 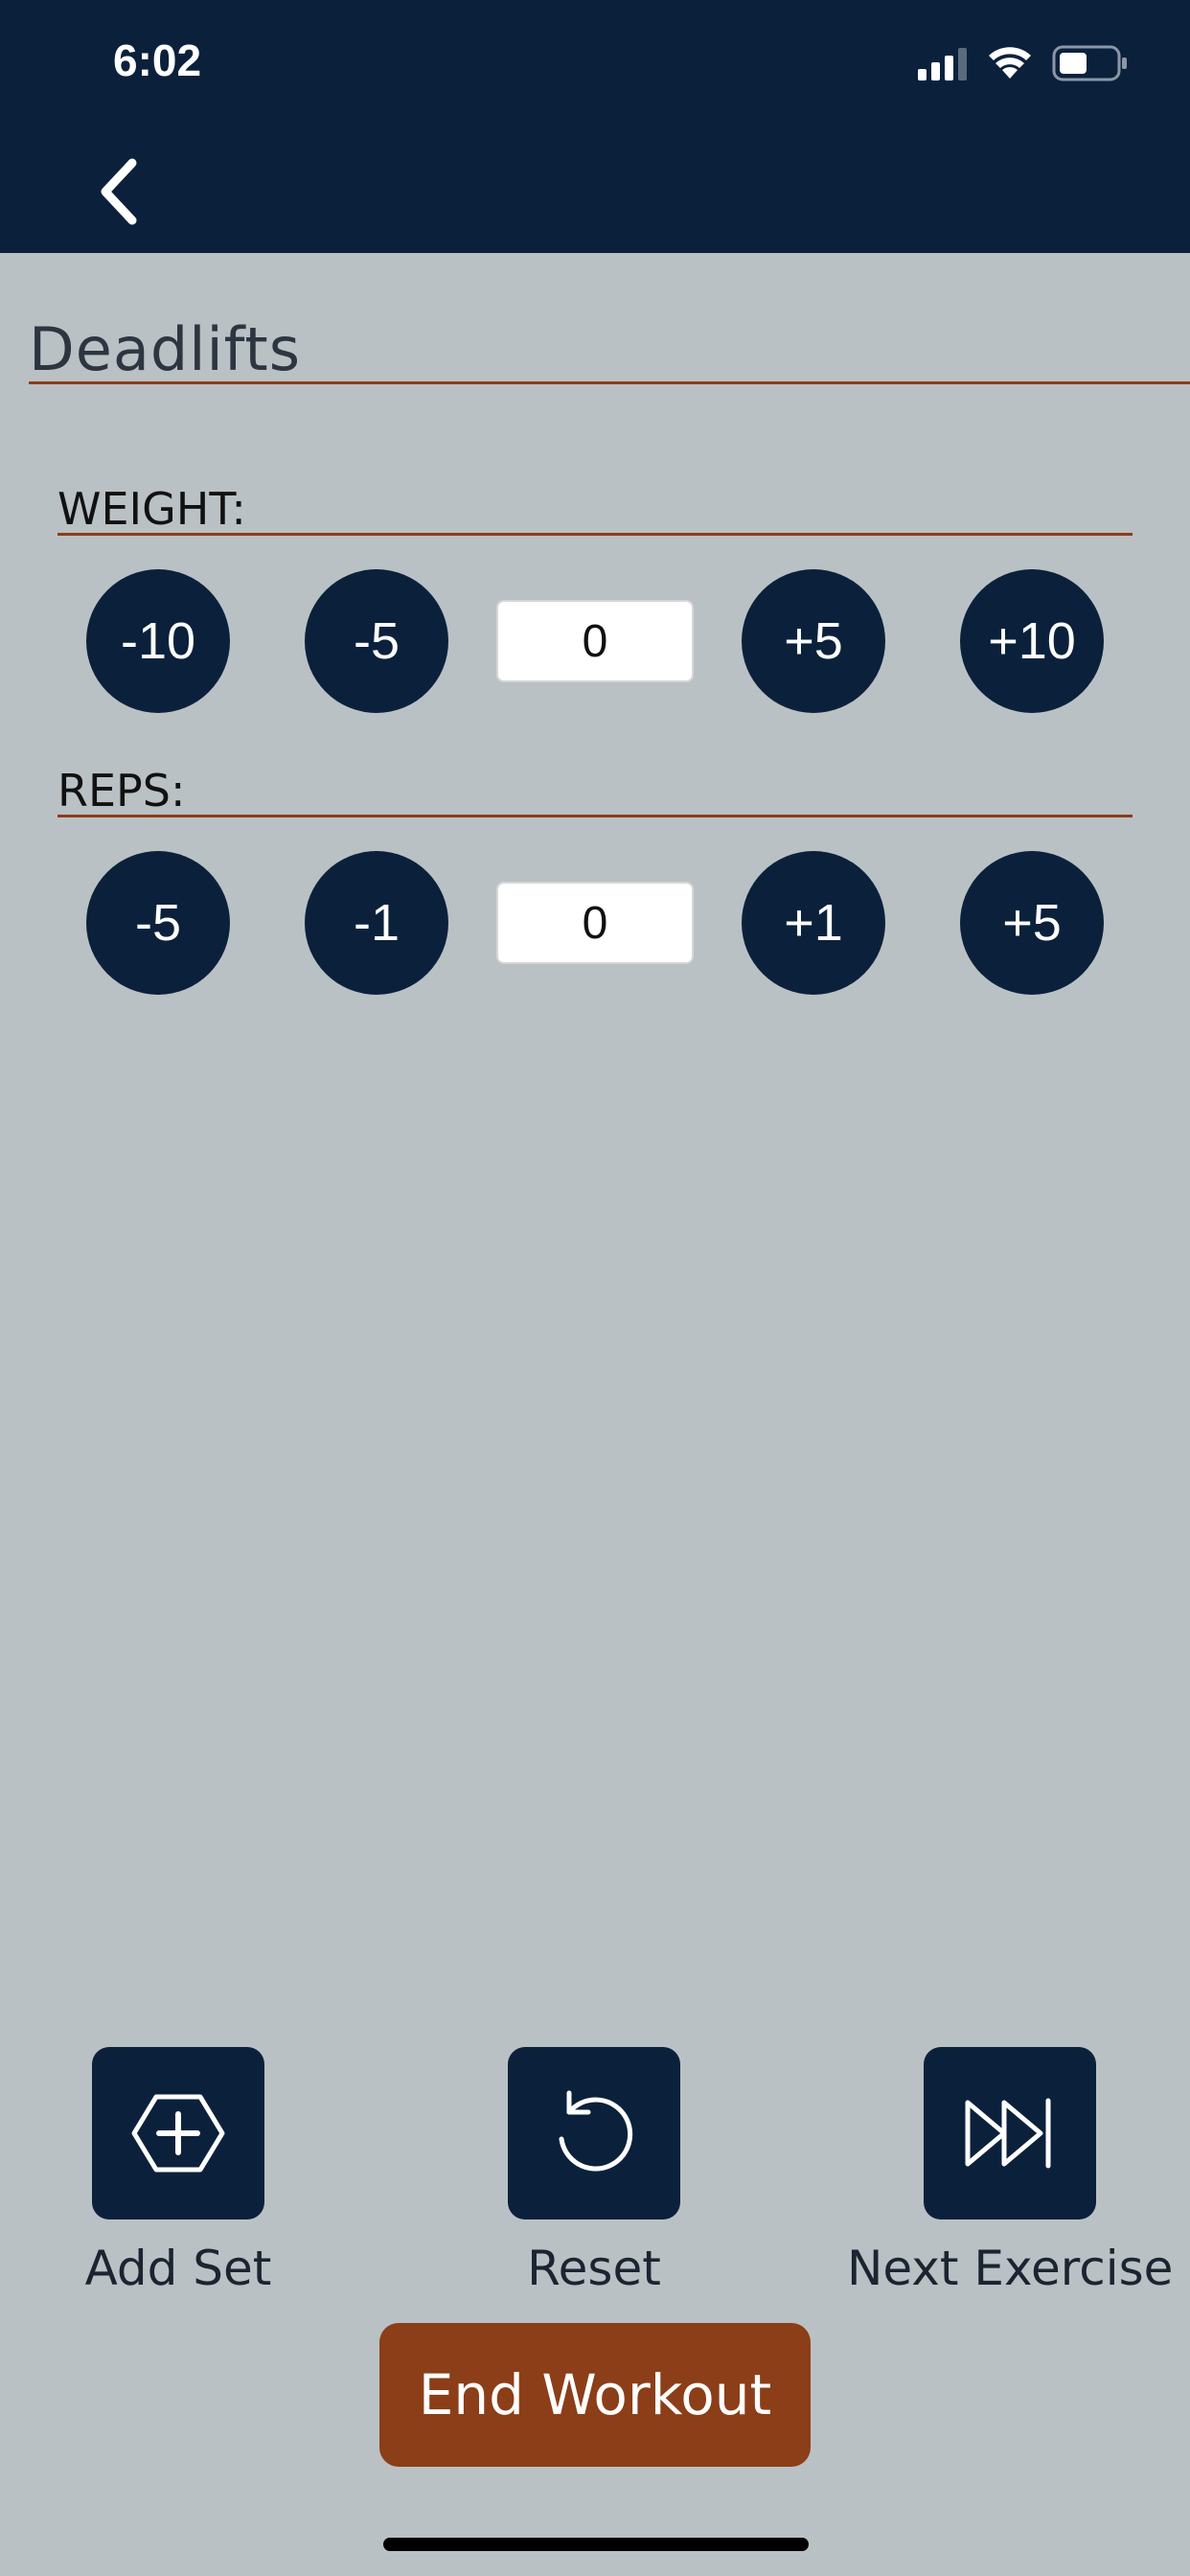 What do you see at coordinates (158, 641) in the screenshot?
I see `weight-minus-10-button: -10` at bounding box center [158, 641].